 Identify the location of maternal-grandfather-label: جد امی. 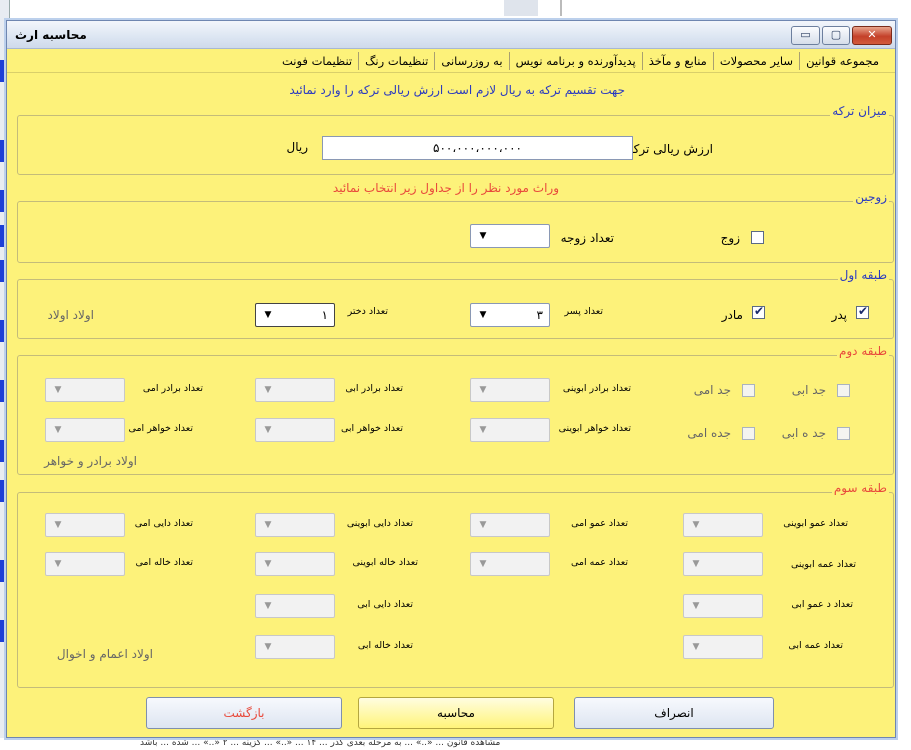
(712, 390).